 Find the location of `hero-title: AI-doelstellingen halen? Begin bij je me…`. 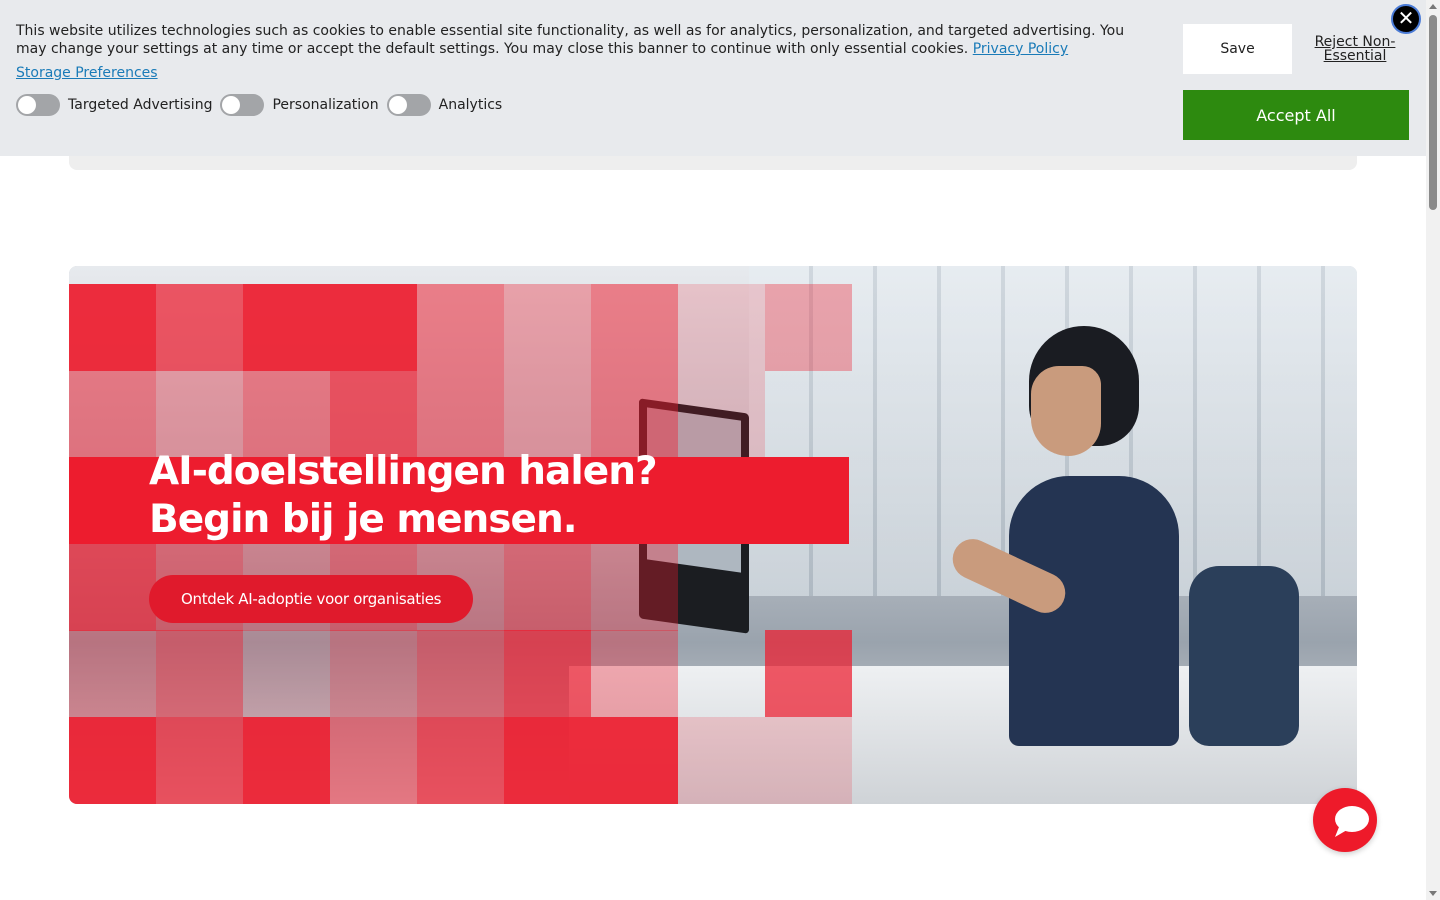

hero-title: AI-doelstellingen halen? Begin bij je me… is located at coordinates (469, 496).